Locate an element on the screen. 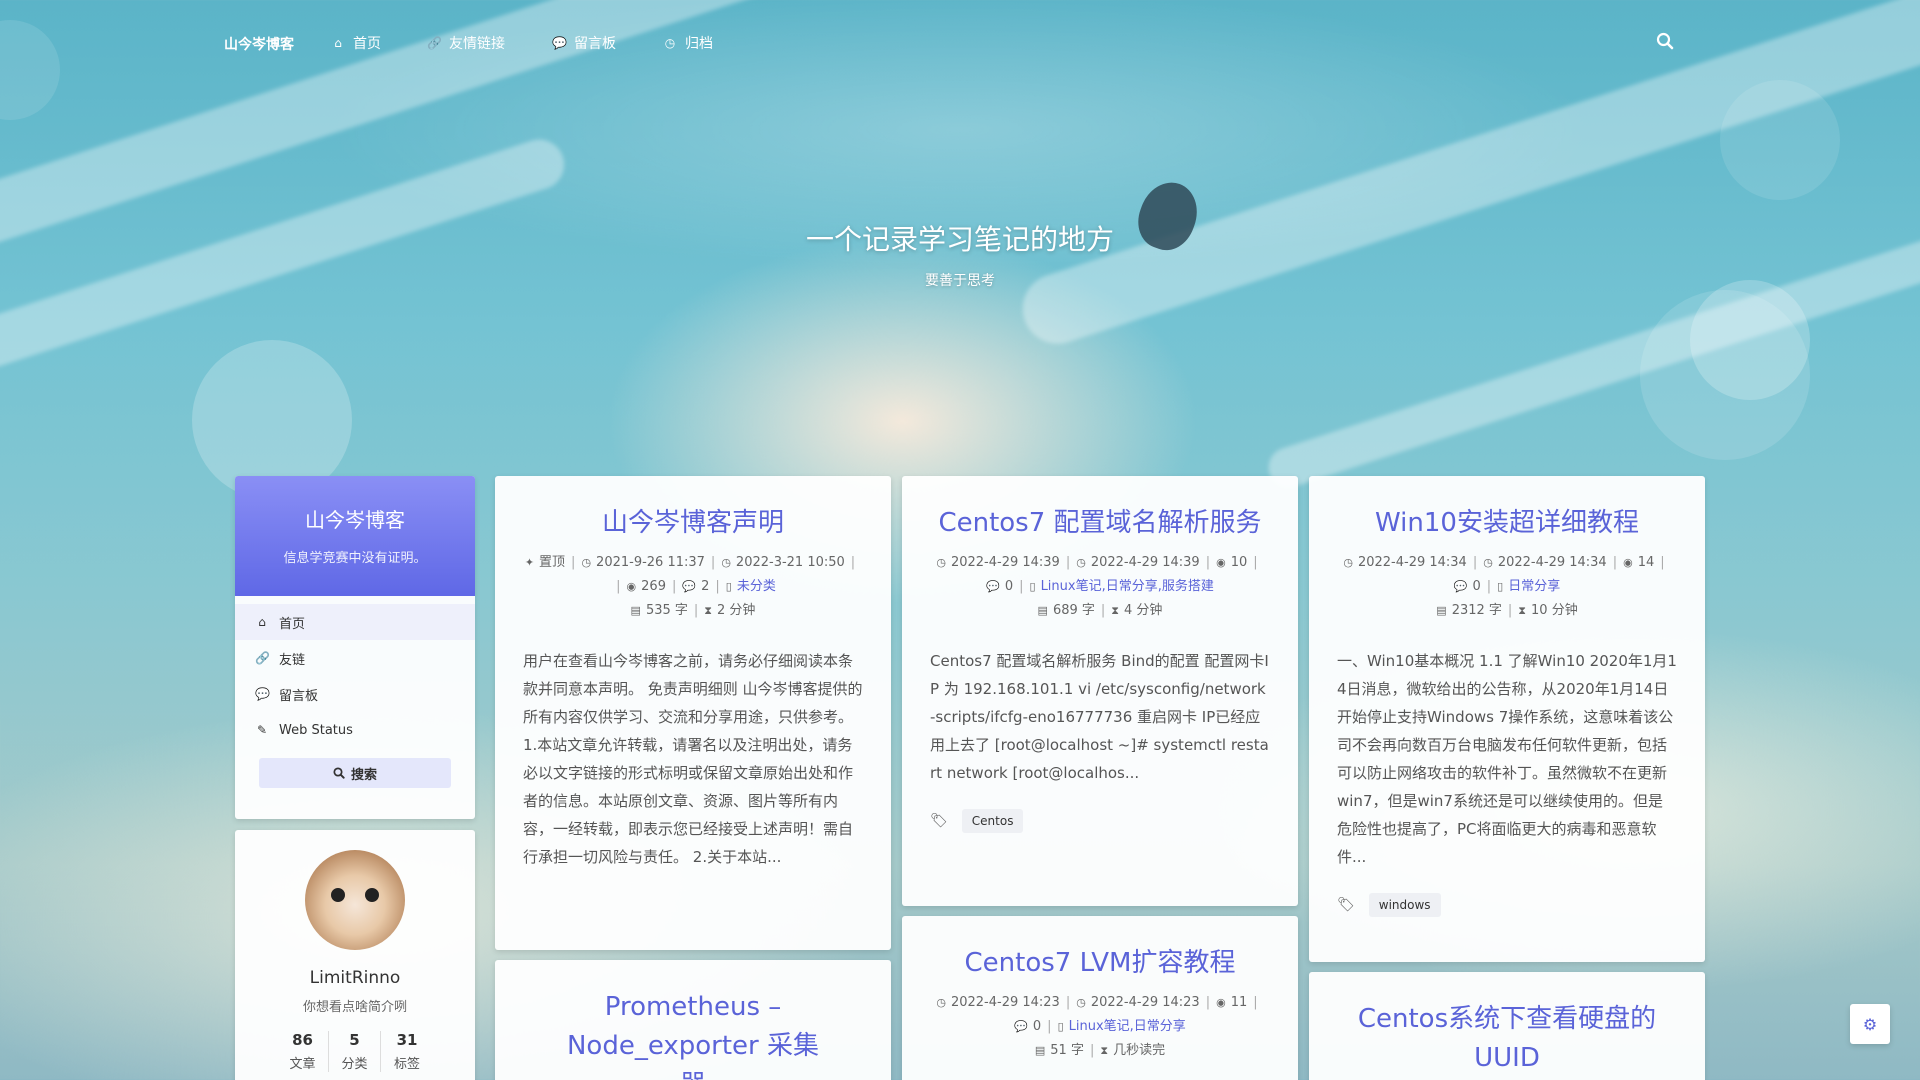 Image resolution: width=1920 pixels, height=1080 pixels. post-created: 2022-4-29 14:39 is located at coordinates (1005, 562).